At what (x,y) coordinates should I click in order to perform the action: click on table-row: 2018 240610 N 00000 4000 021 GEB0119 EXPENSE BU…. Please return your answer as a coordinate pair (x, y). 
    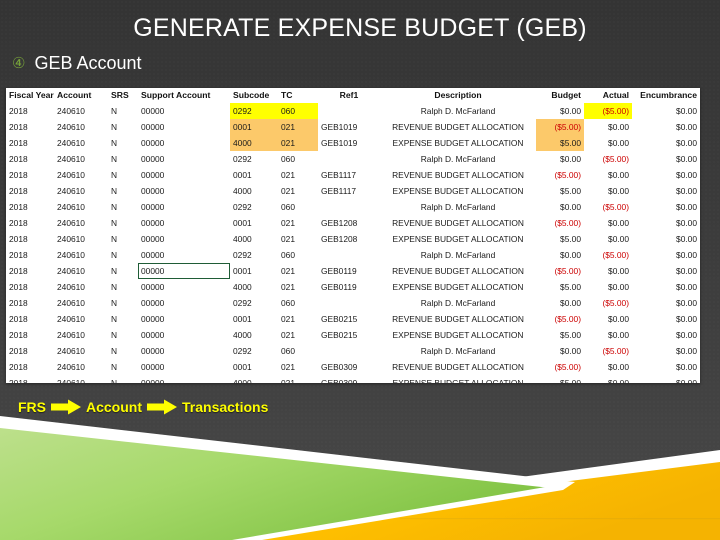
    Looking at the image, I should click on (353, 287).